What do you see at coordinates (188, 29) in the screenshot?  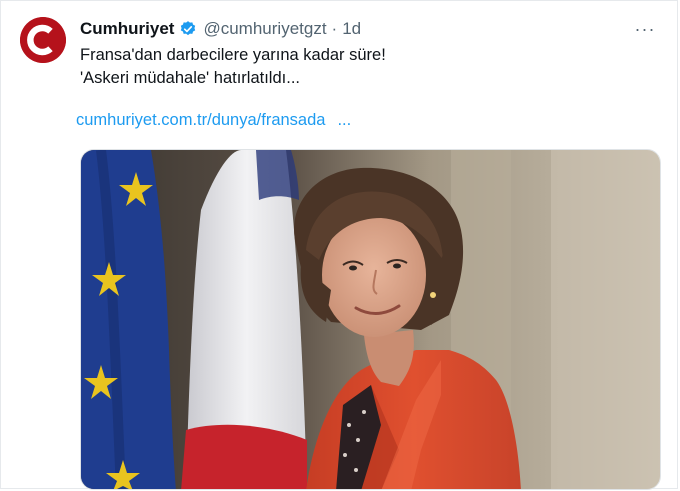 I see `verified-badge-icon` at bounding box center [188, 29].